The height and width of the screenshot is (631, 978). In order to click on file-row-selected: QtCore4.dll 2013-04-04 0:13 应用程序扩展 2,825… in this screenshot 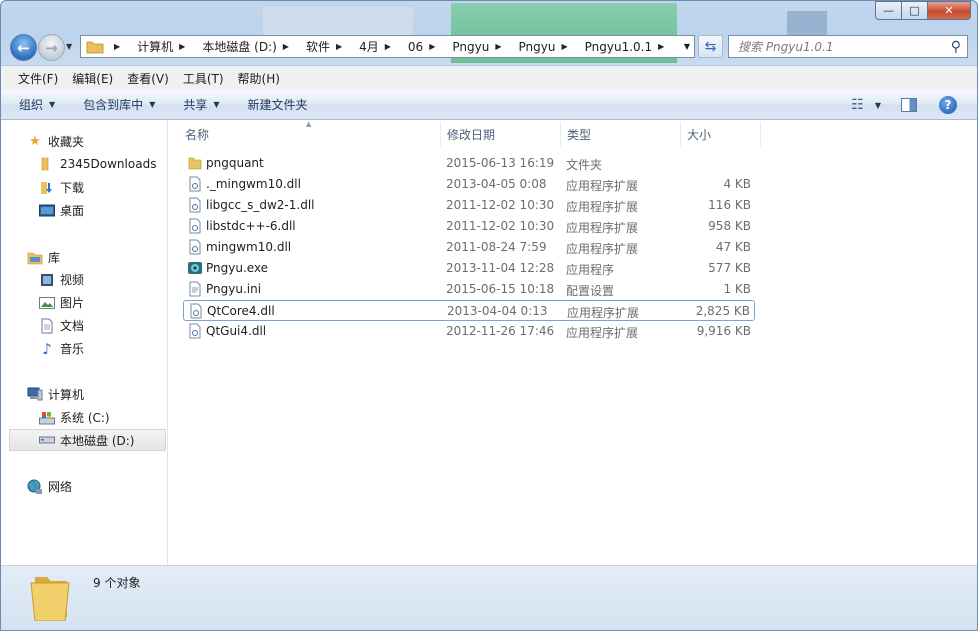, I will do `click(469, 310)`.